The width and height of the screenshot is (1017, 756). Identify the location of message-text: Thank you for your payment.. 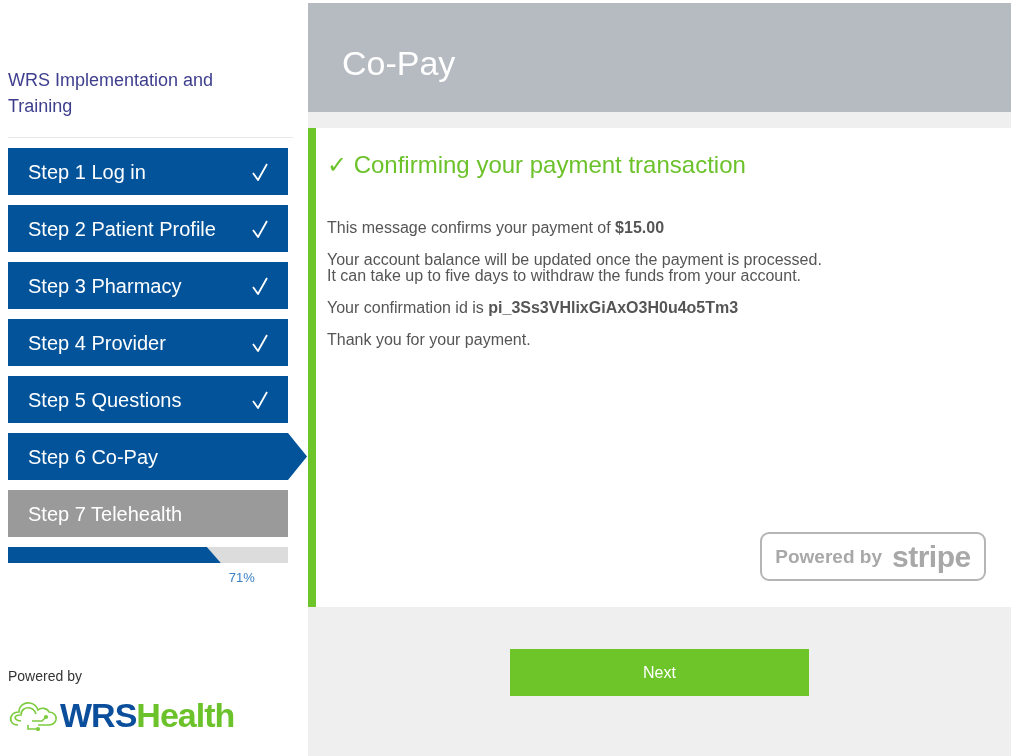
(429, 340).